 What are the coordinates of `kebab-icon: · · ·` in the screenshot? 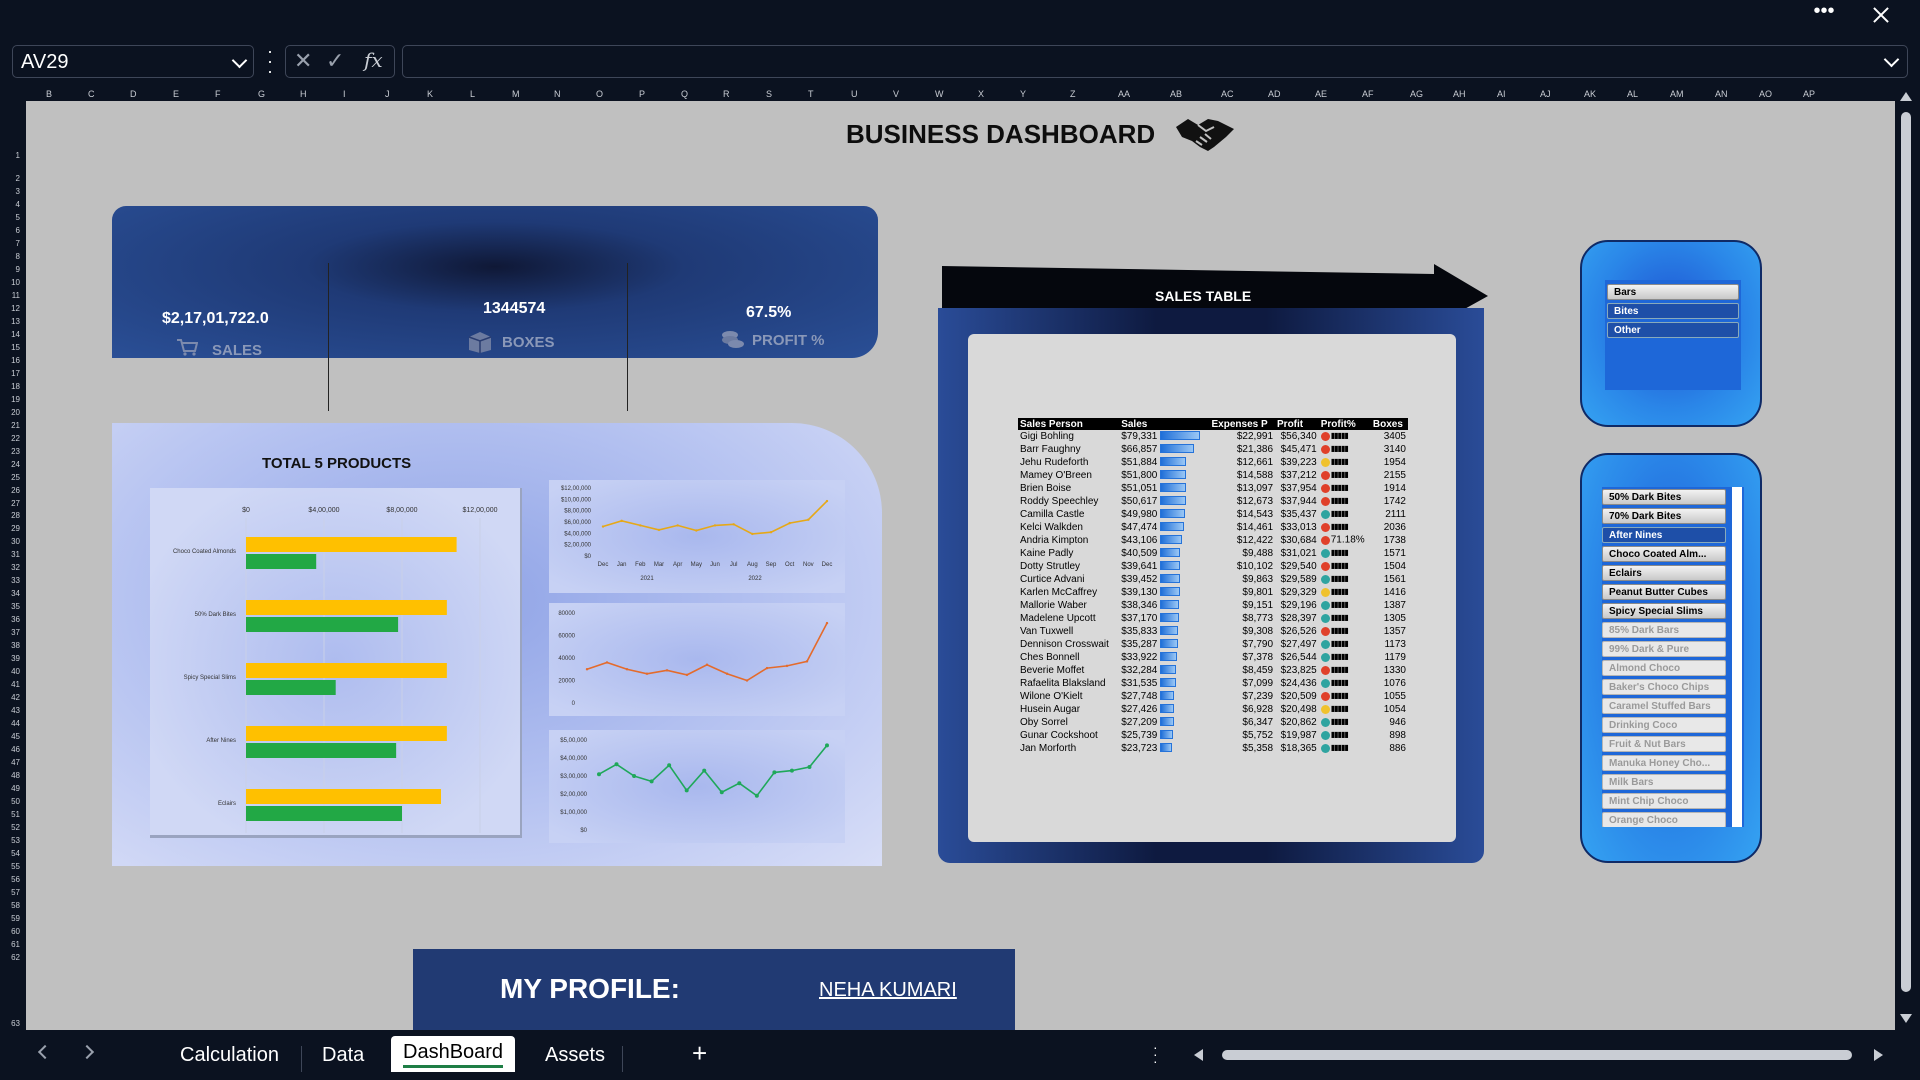 It's located at (270, 61).